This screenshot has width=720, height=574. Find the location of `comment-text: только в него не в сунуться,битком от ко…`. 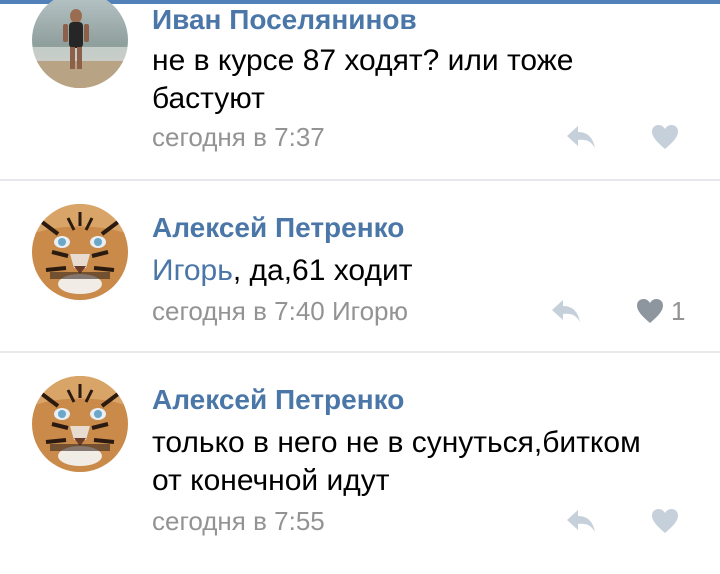

comment-text: только в него не в сунуться,битком от ко… is located at coordinates (396, 461).